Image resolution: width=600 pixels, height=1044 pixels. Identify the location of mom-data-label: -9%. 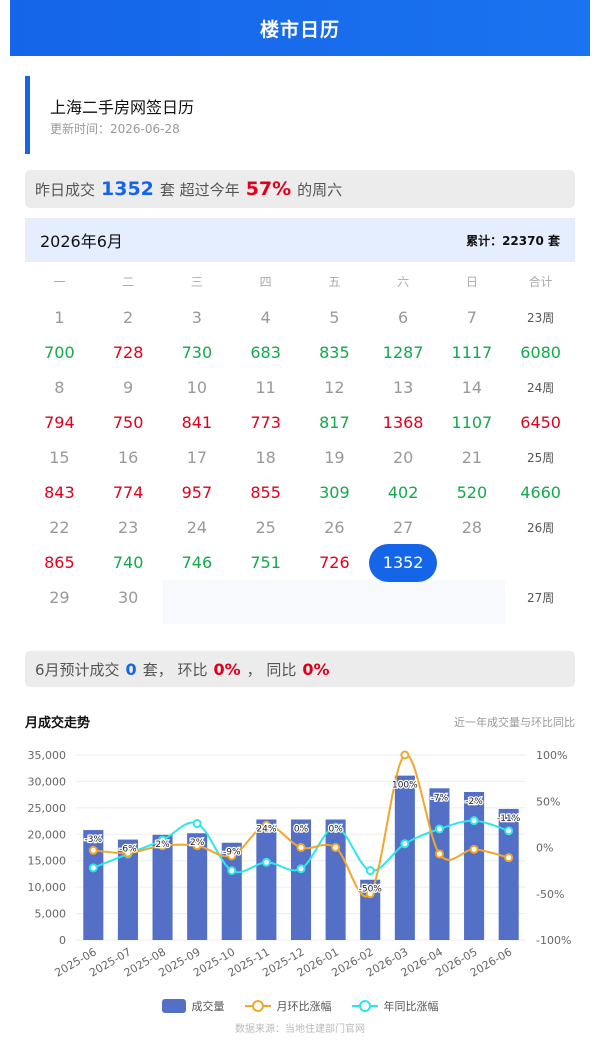
(232, 853).